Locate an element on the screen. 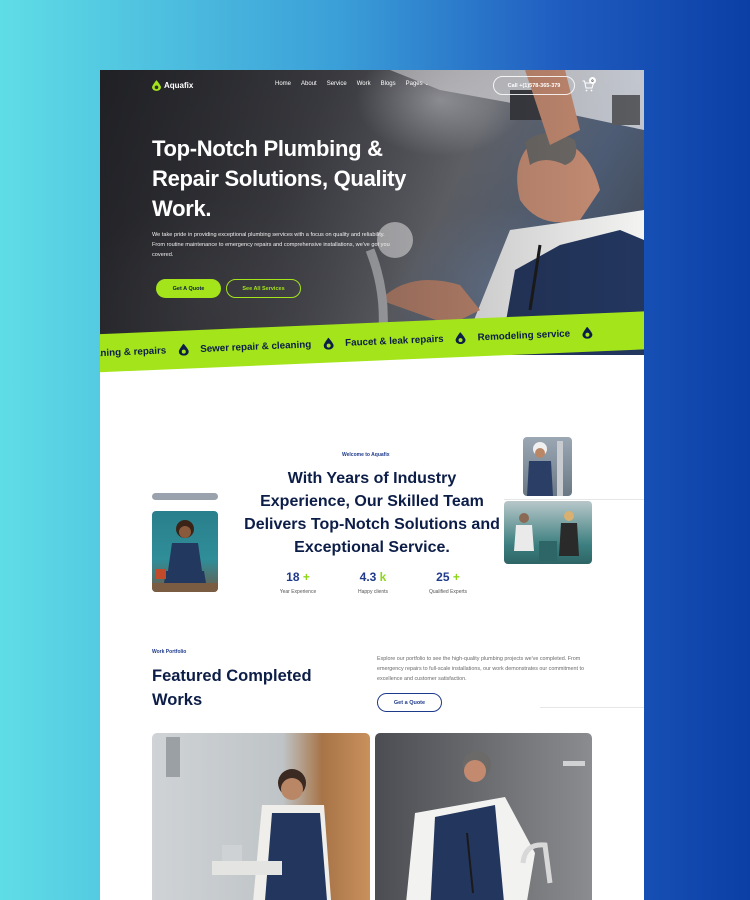  nav-work: Work is located at coordinates (364, 84).